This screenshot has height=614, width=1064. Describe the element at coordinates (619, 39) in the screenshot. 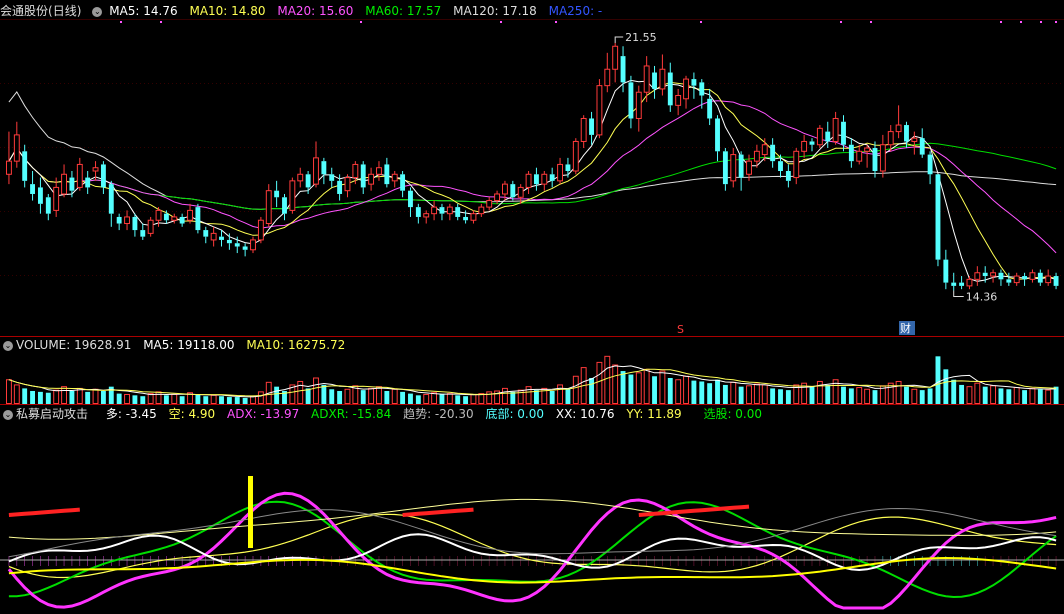

I see `high-pointer` at that location.